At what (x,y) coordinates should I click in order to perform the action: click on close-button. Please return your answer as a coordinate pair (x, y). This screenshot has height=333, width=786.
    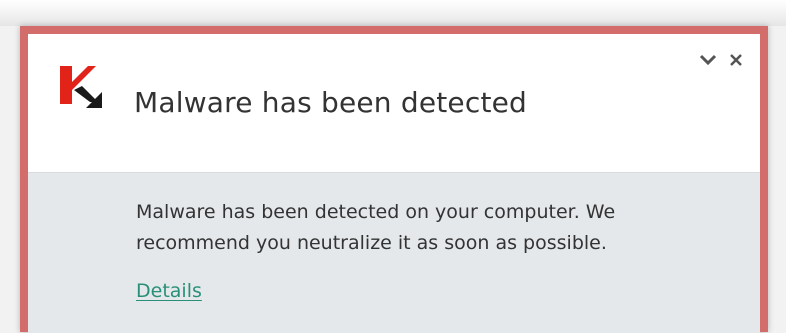
    Looking at the image, I should click on (736, 60).